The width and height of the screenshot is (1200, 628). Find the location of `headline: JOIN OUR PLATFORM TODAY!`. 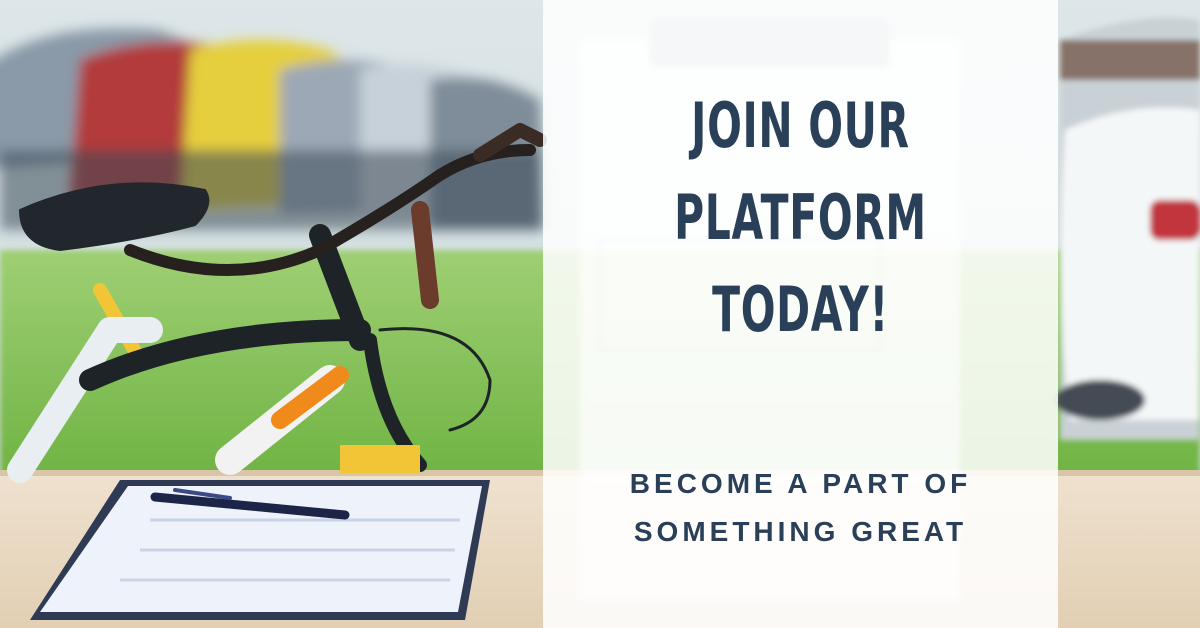

headline: JOIN OUR PLATFORM TODAY! is located at coordinates (800, 218).